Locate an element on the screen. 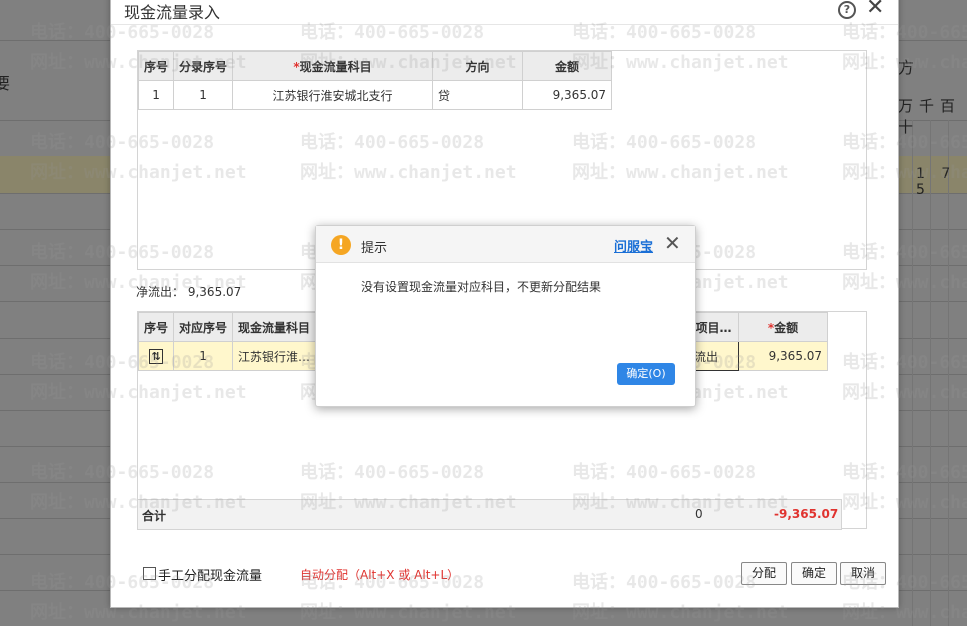 The width and height of the screenshot is (967, 626). col-corr-seq: 对应序号 is located at coordinates (203, 327).